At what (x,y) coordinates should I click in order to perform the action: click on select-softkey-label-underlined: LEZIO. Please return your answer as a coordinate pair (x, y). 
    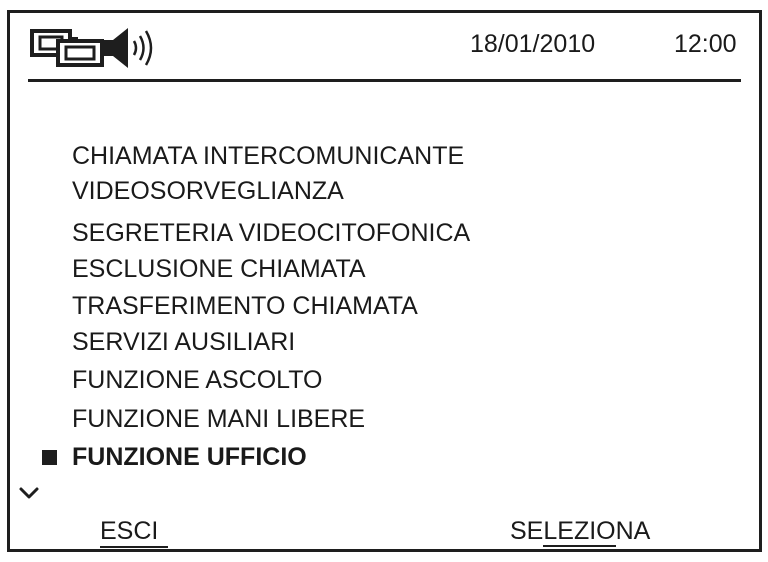
    Looking at the image, I should click on (579, 532).